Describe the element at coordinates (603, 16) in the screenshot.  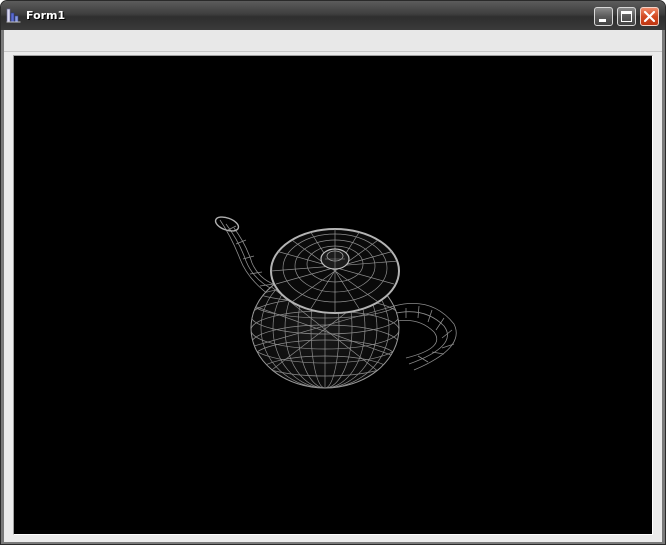
I see `minimize-button` at that location.